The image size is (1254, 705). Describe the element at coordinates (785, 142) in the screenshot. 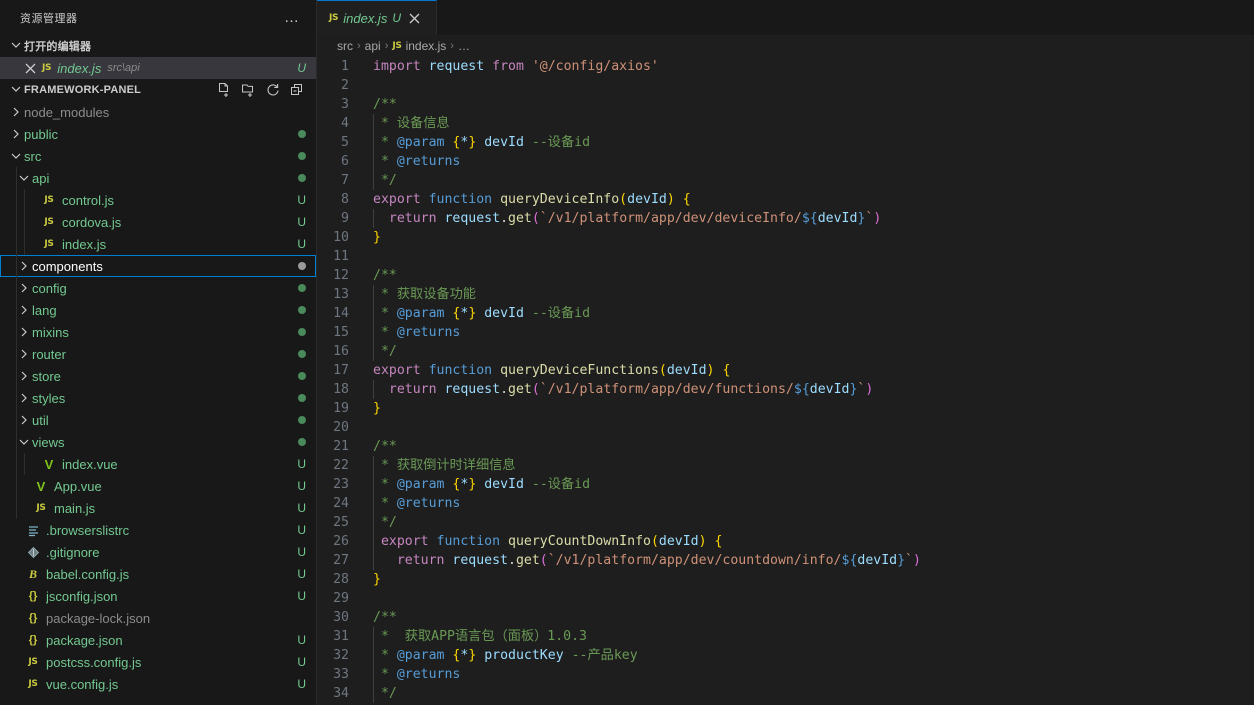

I see `code-line: 5 * @param {*} devId --设备id` at that location.